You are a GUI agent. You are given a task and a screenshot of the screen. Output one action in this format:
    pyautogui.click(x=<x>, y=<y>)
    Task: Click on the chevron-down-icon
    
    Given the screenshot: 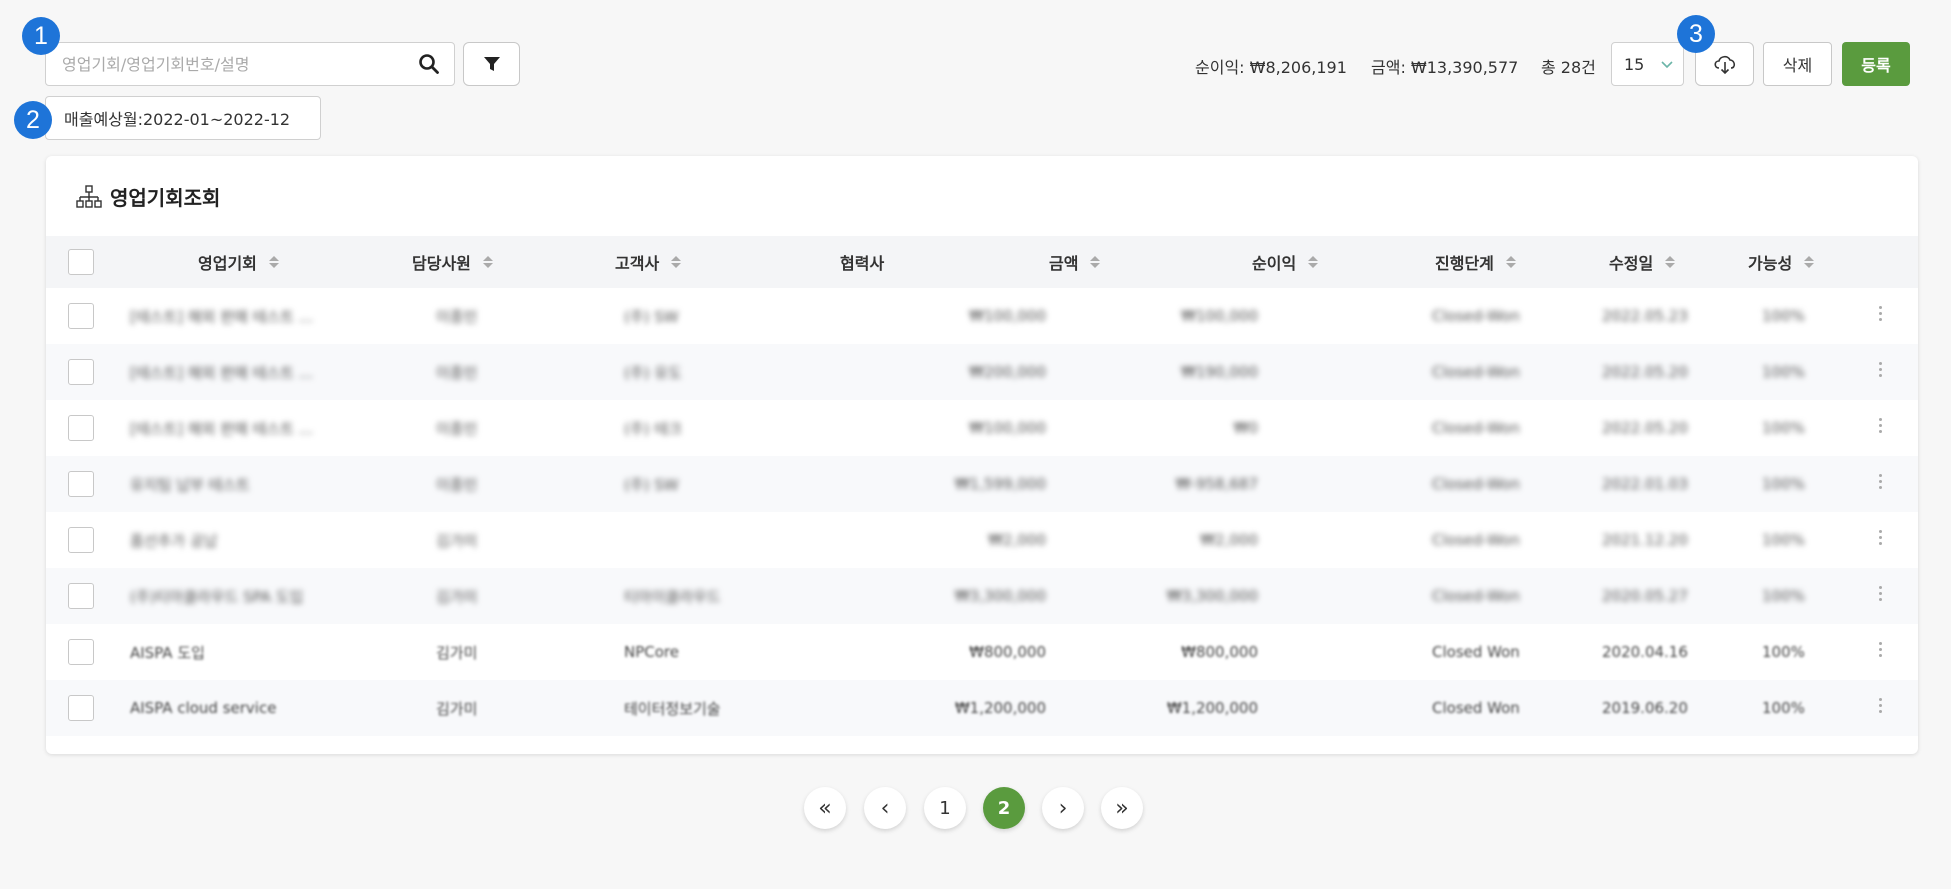 What is the action you would take?
    pyautogui.click(x=1667, y=65)
    